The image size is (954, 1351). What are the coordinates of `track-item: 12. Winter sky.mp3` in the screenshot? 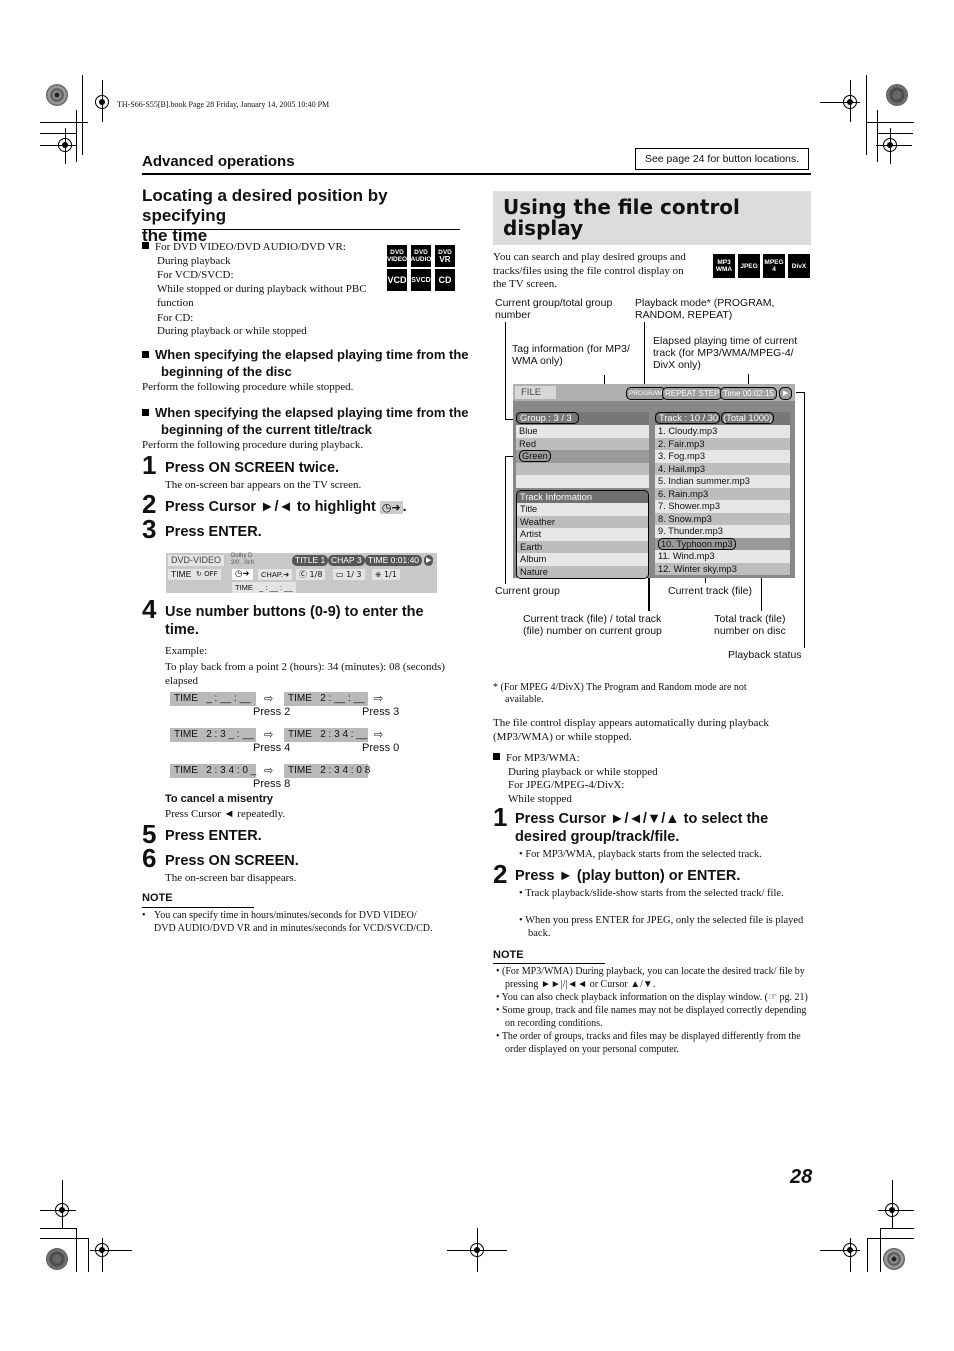 It's located at (722, 568).